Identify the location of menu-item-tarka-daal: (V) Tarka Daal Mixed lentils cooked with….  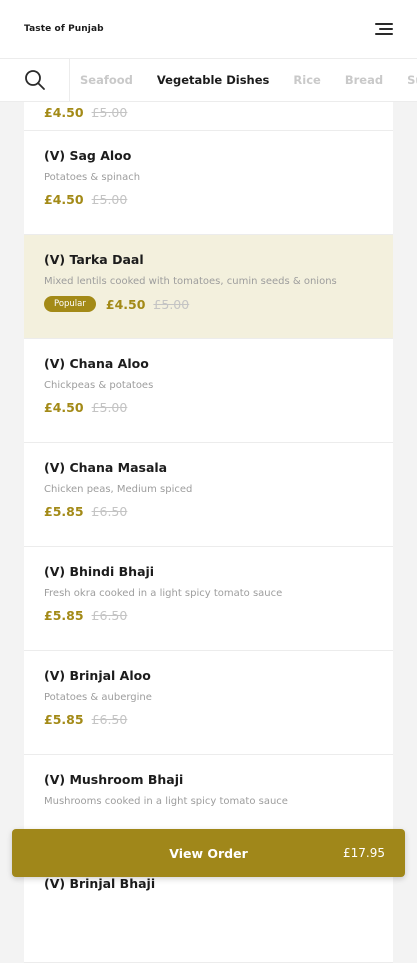
(208, 287).